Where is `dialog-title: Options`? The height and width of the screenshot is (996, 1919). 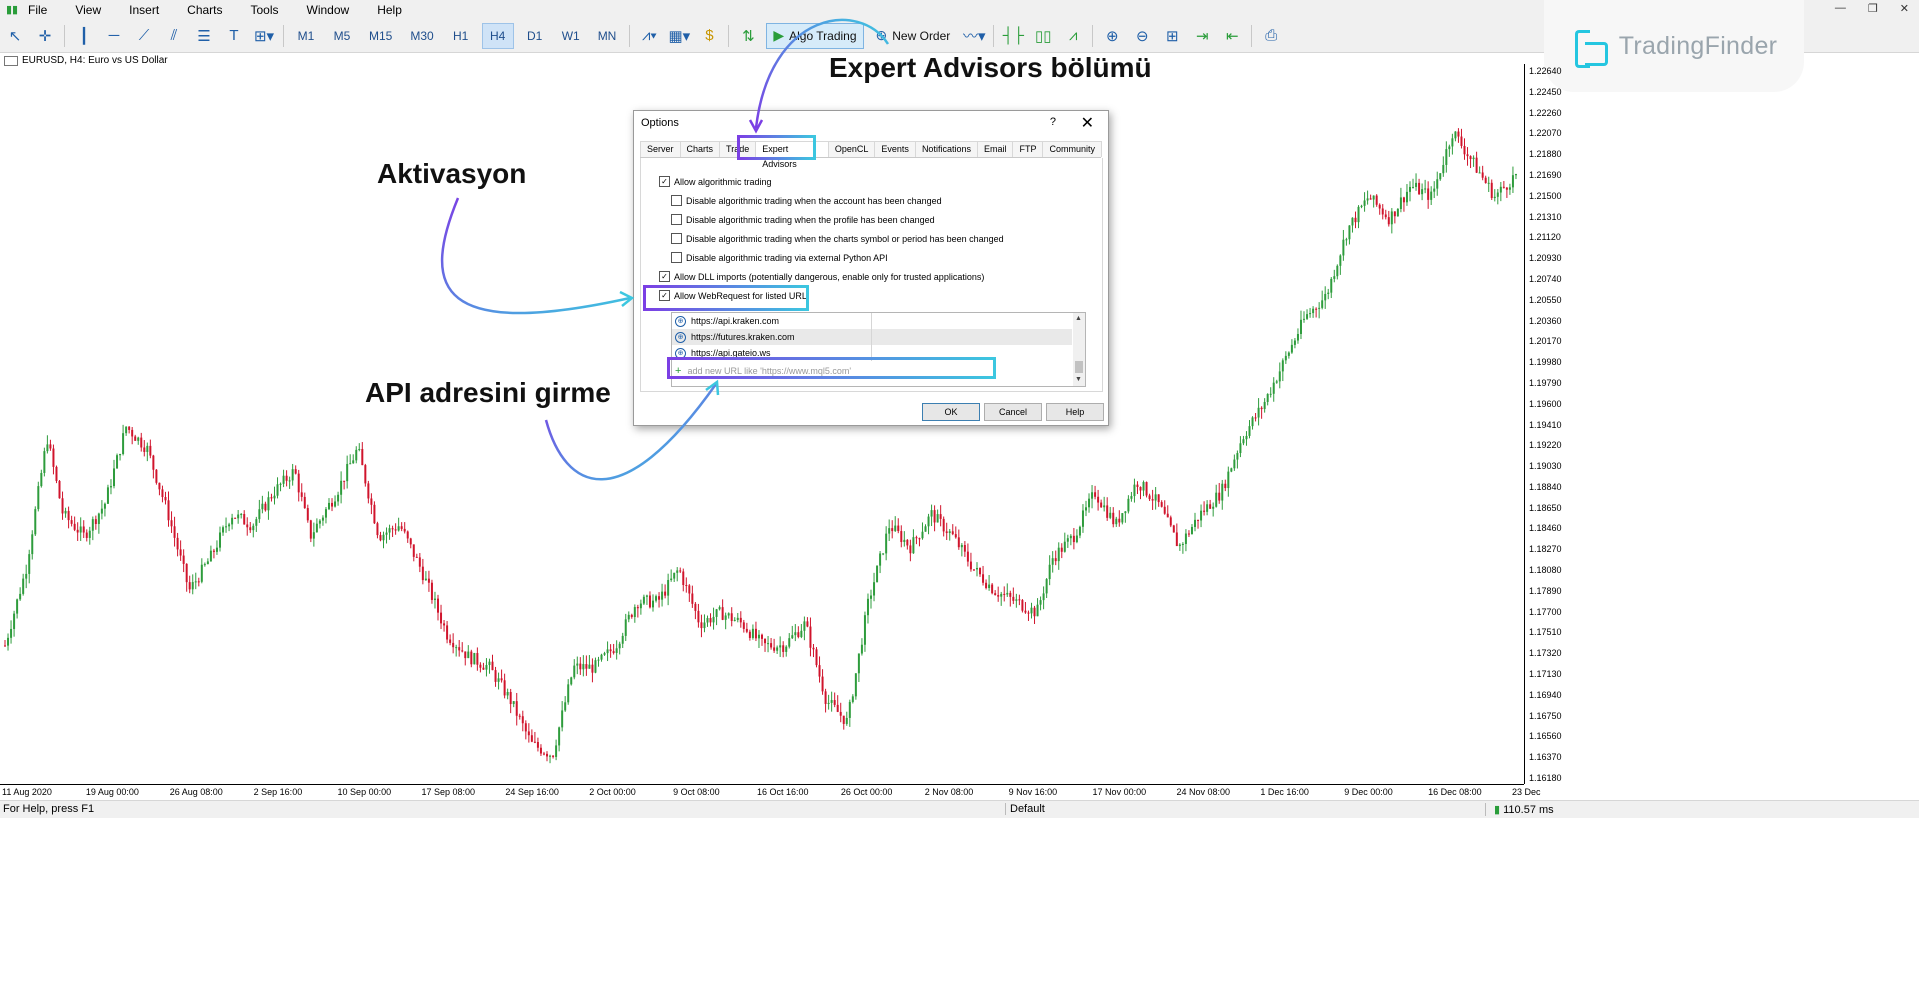 dialog-title: Options is located at coordinates (660, 123).